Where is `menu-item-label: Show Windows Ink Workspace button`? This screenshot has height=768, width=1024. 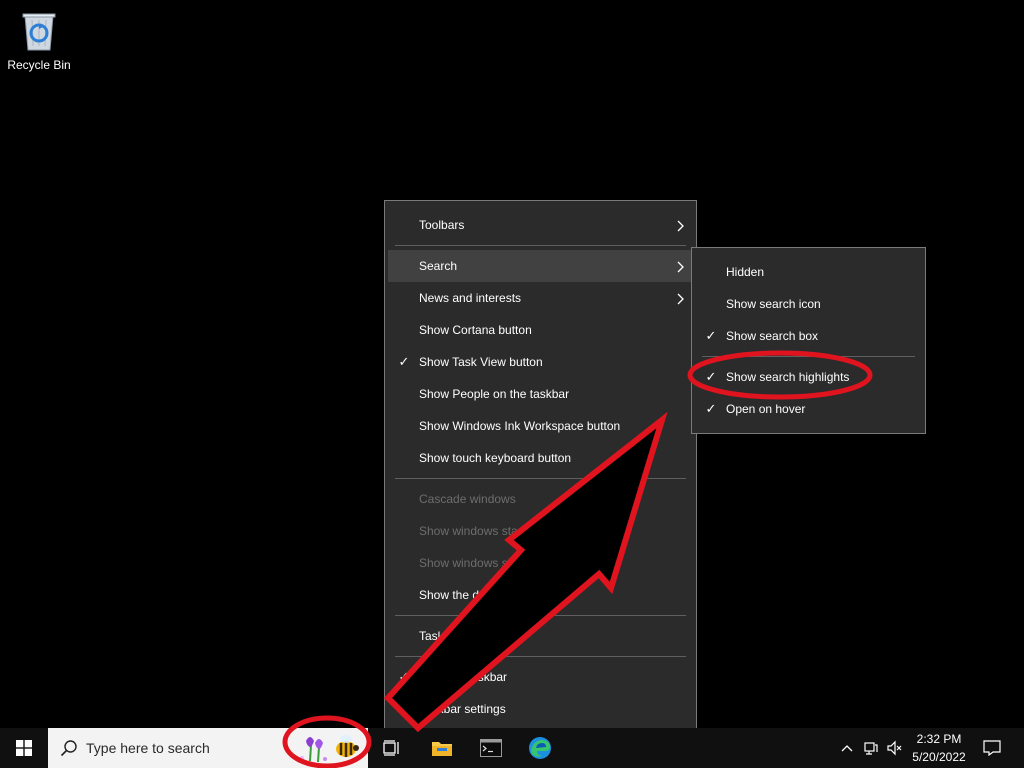 menu-item-label: Show Windows Ink Workspace button is located at coordinates (520, 426).